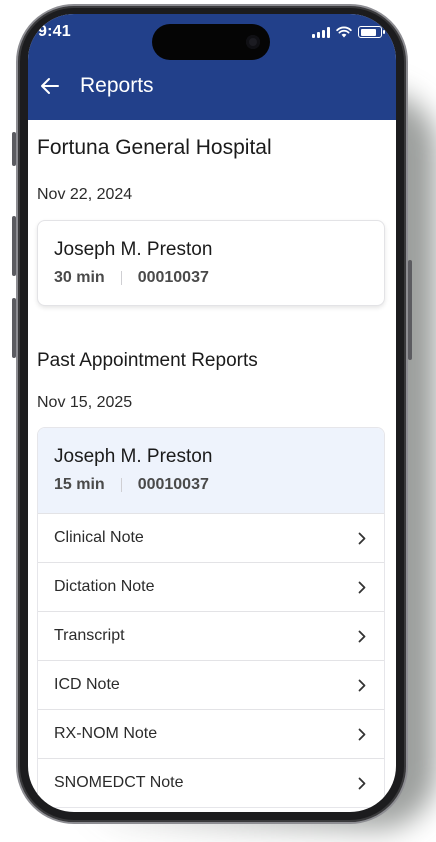 The width and height of the screenshot is (436, 842). What do you see at coordinates (89, 635) in the screenshot?
I see `report-label: Transcript` at bounding box center [89, 635].